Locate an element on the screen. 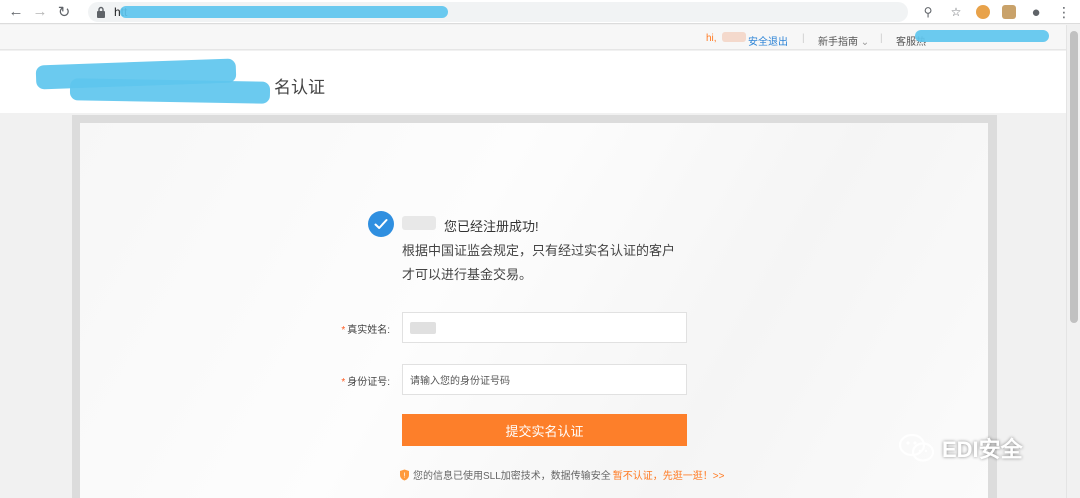 The height and width of the screenshot is (498, 1080). greeting-text: hi, is located at coordinates (711, 38).